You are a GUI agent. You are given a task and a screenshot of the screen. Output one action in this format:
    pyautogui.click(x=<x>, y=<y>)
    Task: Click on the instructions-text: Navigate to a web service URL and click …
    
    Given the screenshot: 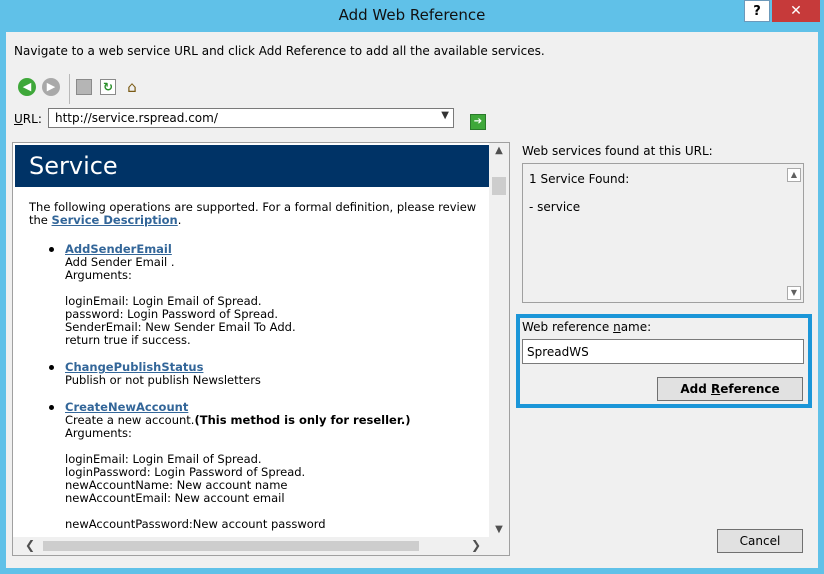 What is the action you would take?
    pyautogui.click(x=279, y=51)
    